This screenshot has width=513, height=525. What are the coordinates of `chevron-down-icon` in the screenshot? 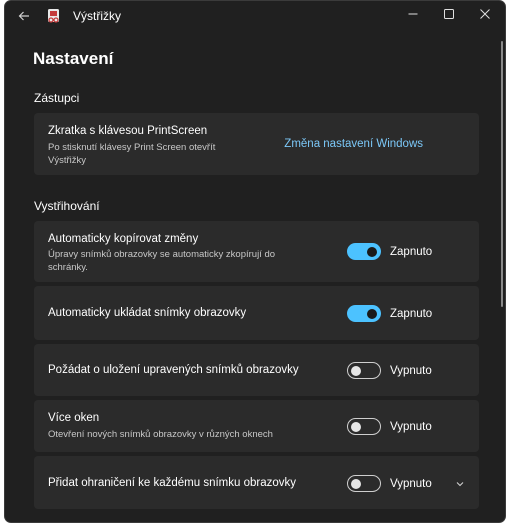 It's located at (460, 483).